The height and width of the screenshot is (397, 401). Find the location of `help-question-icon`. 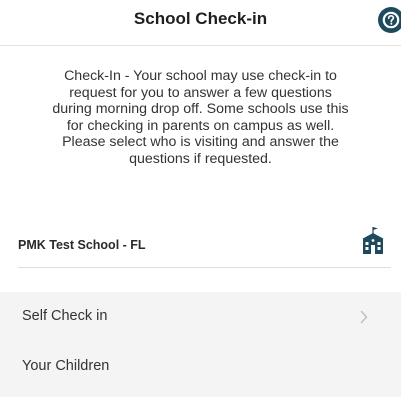

help-question-icon is located at coordinates (389, 20).